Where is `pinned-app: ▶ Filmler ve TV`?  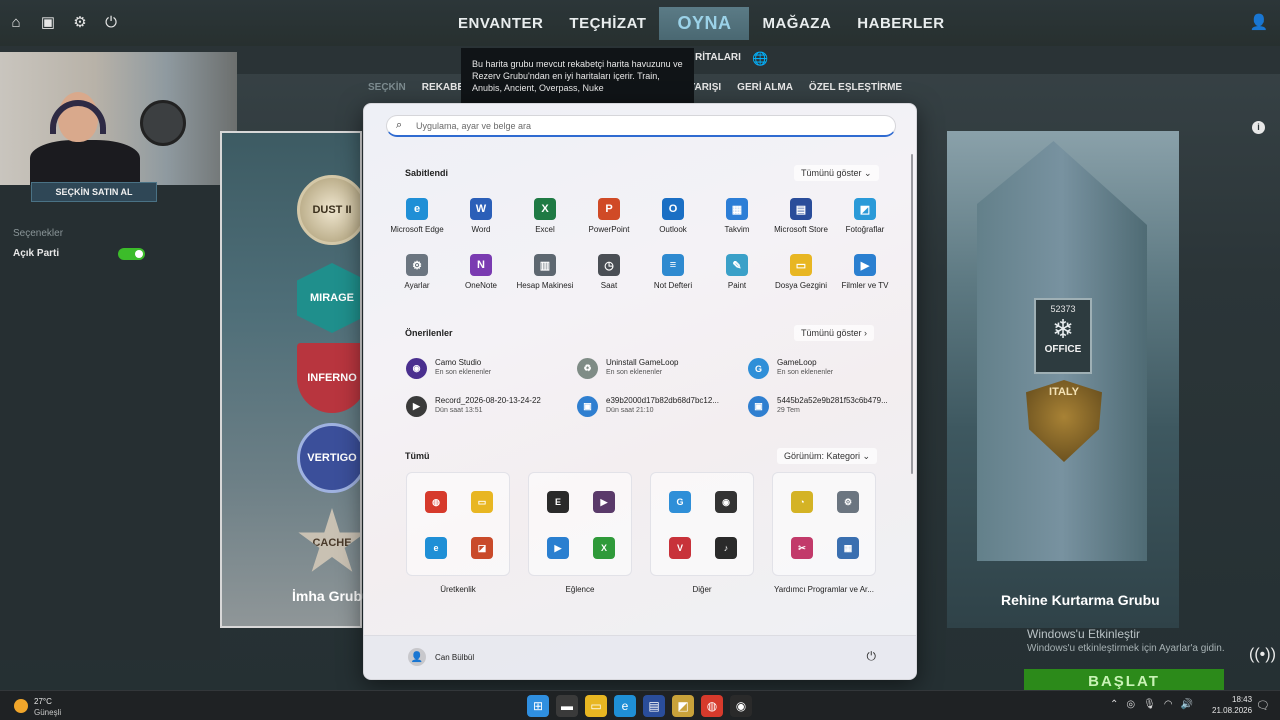
pinned-app: ▶ Filmler ve TV is located at coordinates (865, 272).